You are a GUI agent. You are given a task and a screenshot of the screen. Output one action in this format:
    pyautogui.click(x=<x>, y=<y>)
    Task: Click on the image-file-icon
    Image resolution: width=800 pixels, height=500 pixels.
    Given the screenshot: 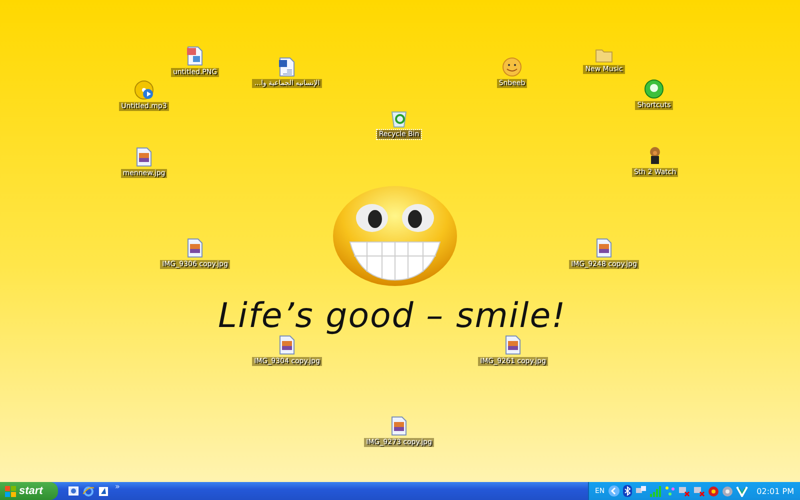 What is the action you would take?
    pyautogui.click(x=195, y=56)
    